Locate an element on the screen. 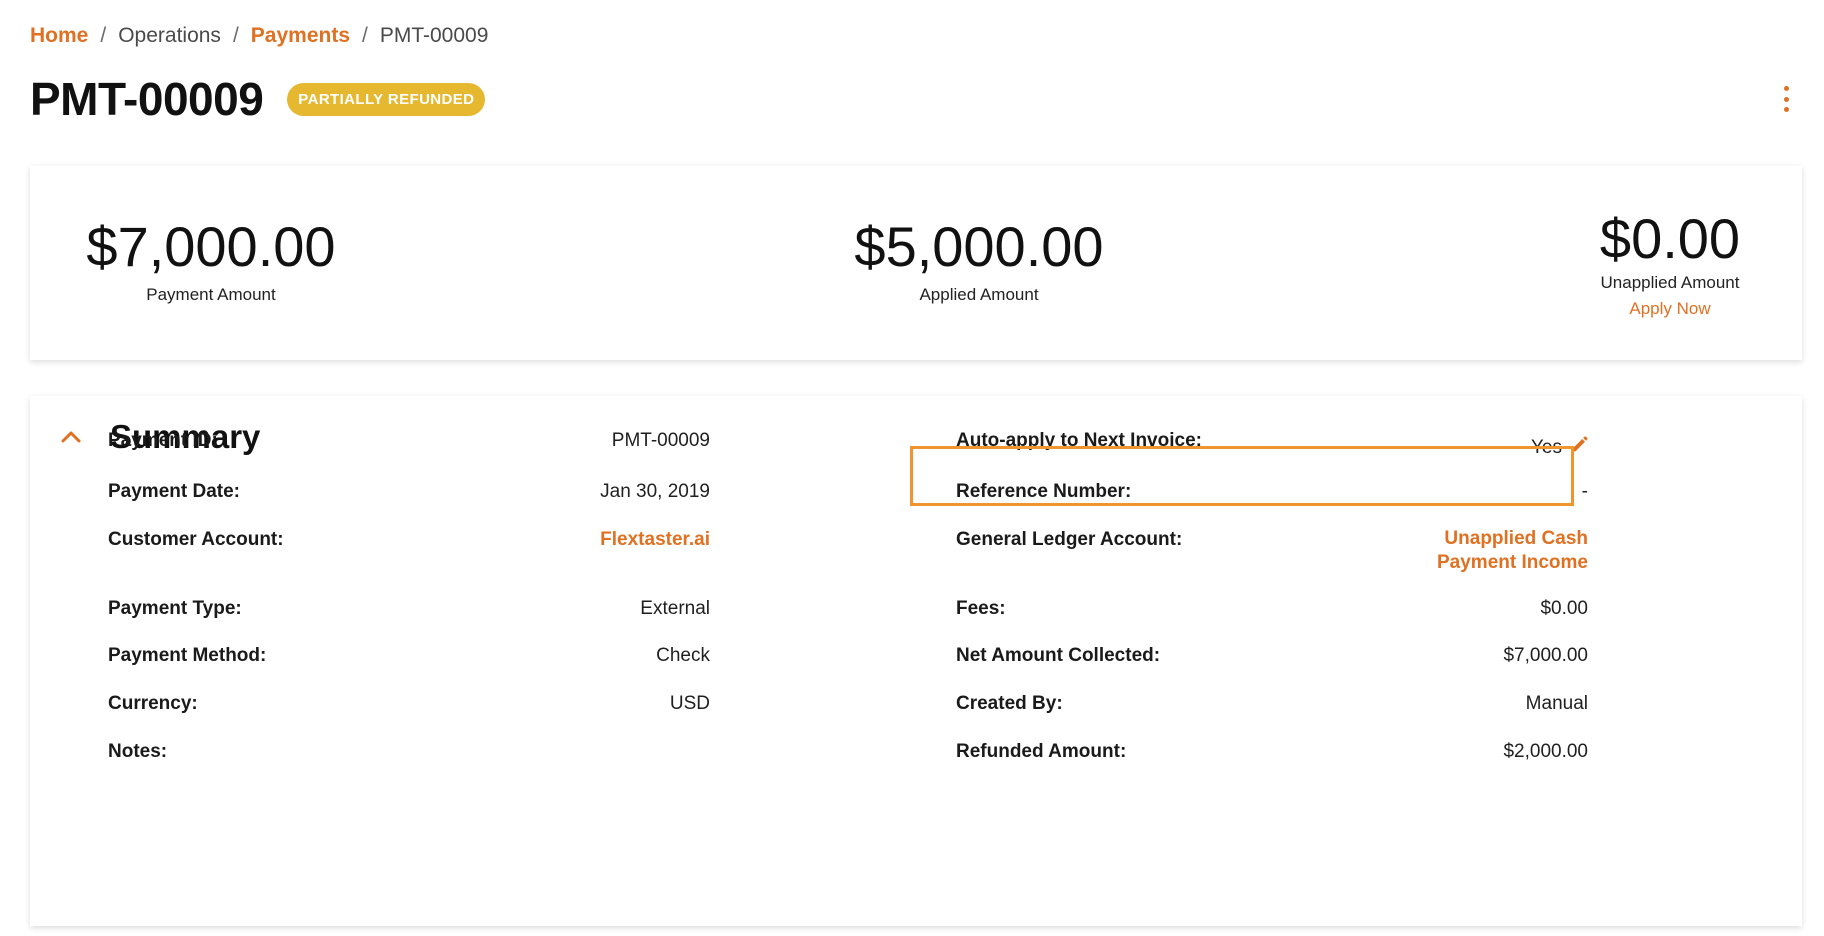 The width and height of the screenshot is (1824, 936). breadcrumb-current: PMT-00009 is located at coordinates (434, 35).